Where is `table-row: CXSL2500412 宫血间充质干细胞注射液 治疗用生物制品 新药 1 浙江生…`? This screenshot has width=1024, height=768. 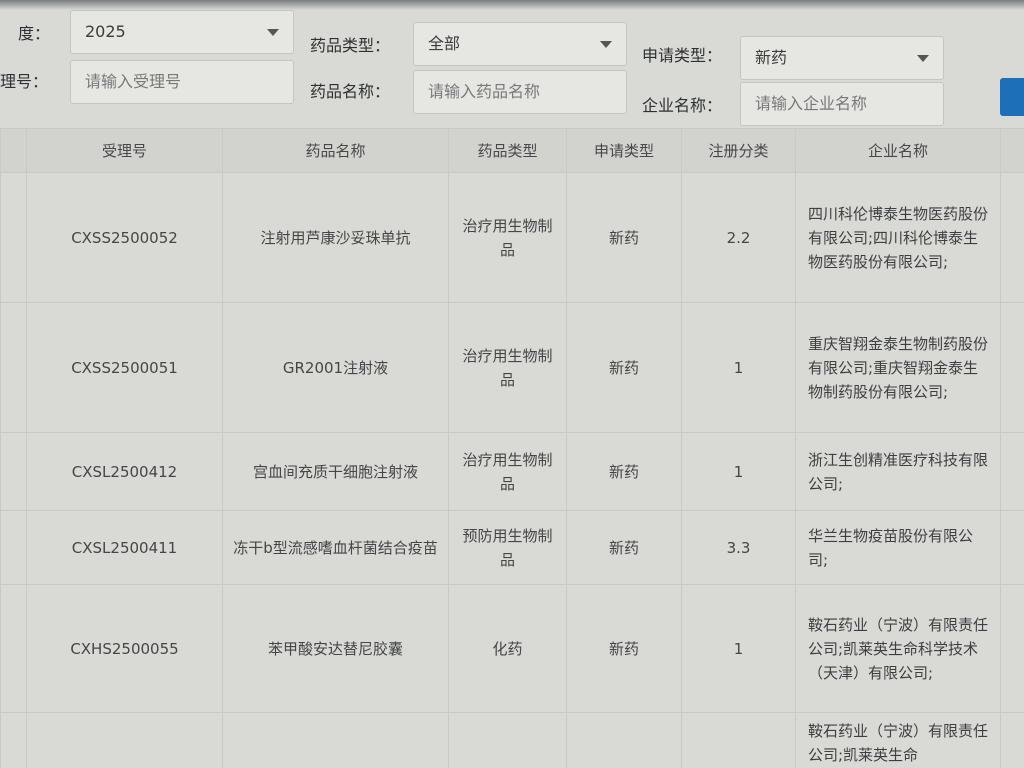 table-row: CXSL2500412 宫血间充质干细胞注射液 治疗用生物制品 新药 1 浙江生… is located at coordinates (512, 471).